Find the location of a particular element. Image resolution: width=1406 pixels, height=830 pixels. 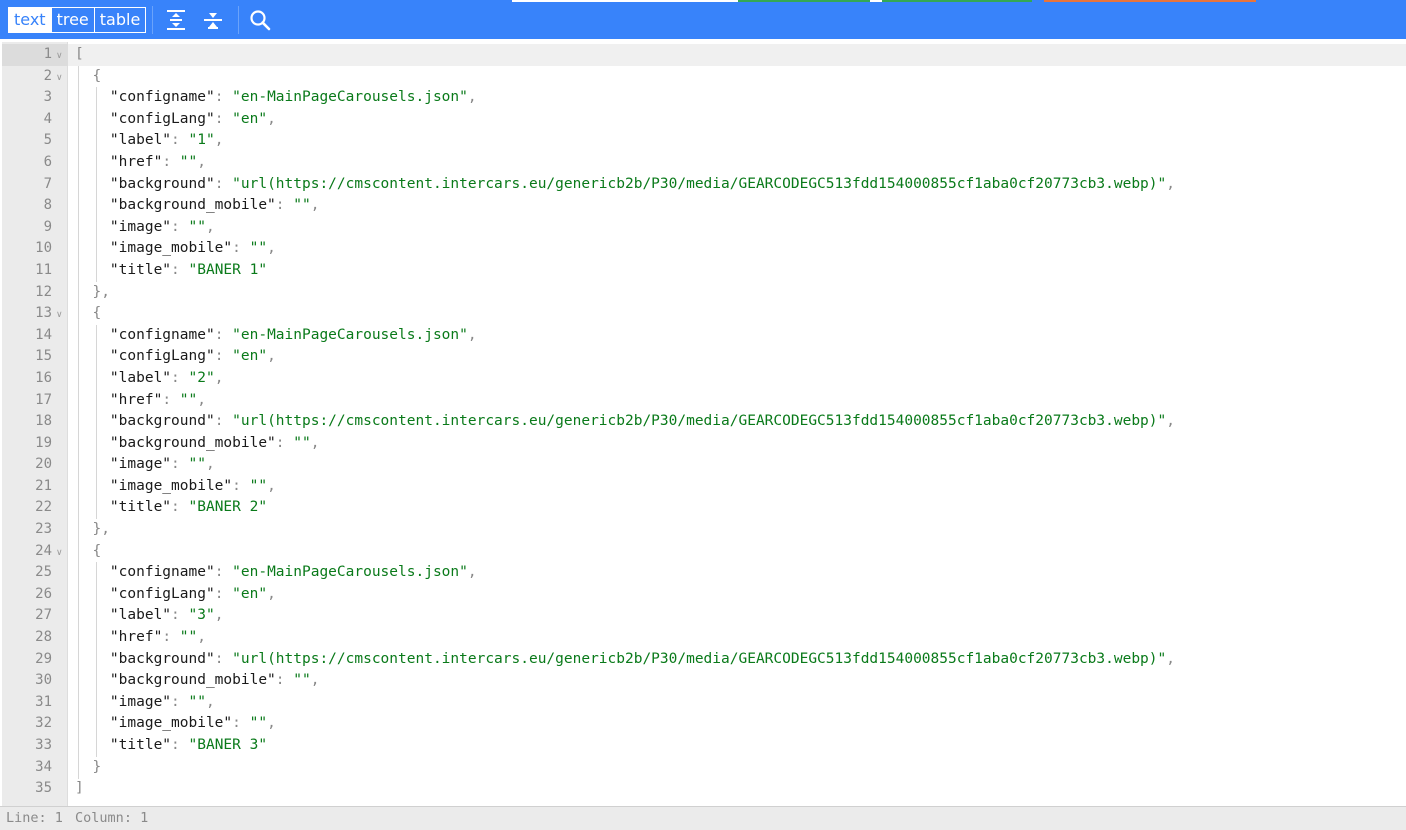

collapse-all-icon is located at coordinates (213, 21).